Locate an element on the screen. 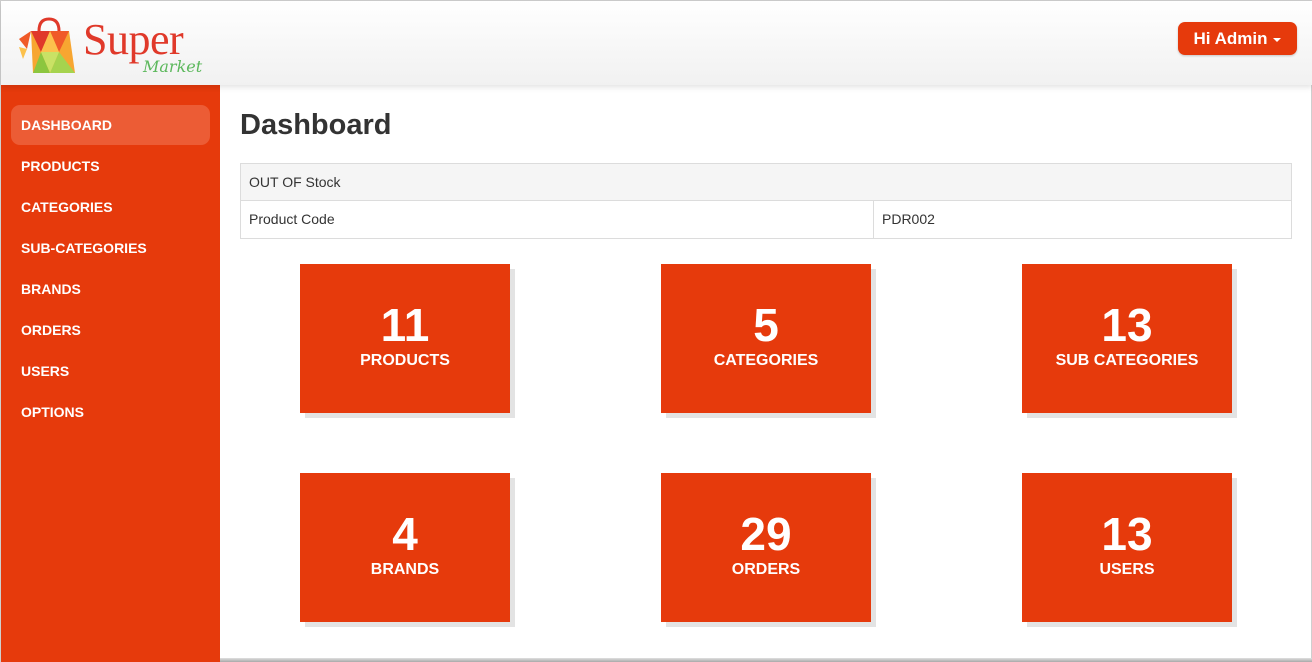 Image resolution: width=1312 pixels, height=662 pixels. supermarket-logo: Super Market is located at coordinates (117, 46).